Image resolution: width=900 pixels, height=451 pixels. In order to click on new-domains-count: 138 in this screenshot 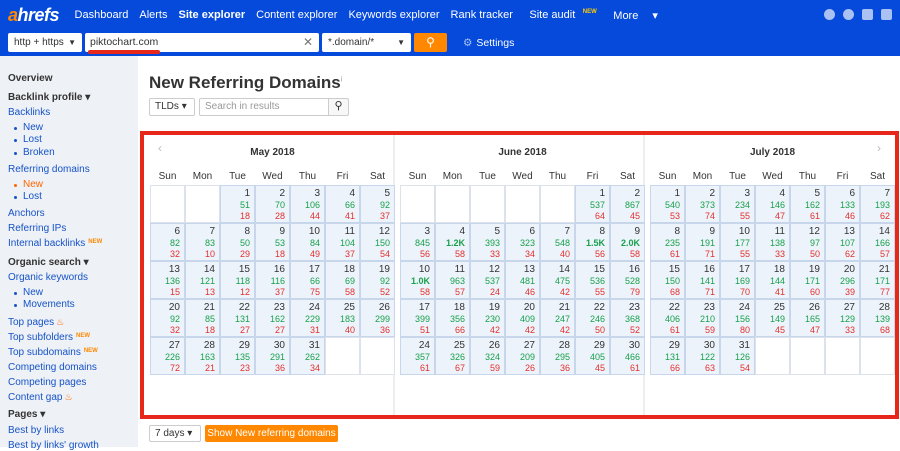, I will do `click(777, 243)`.